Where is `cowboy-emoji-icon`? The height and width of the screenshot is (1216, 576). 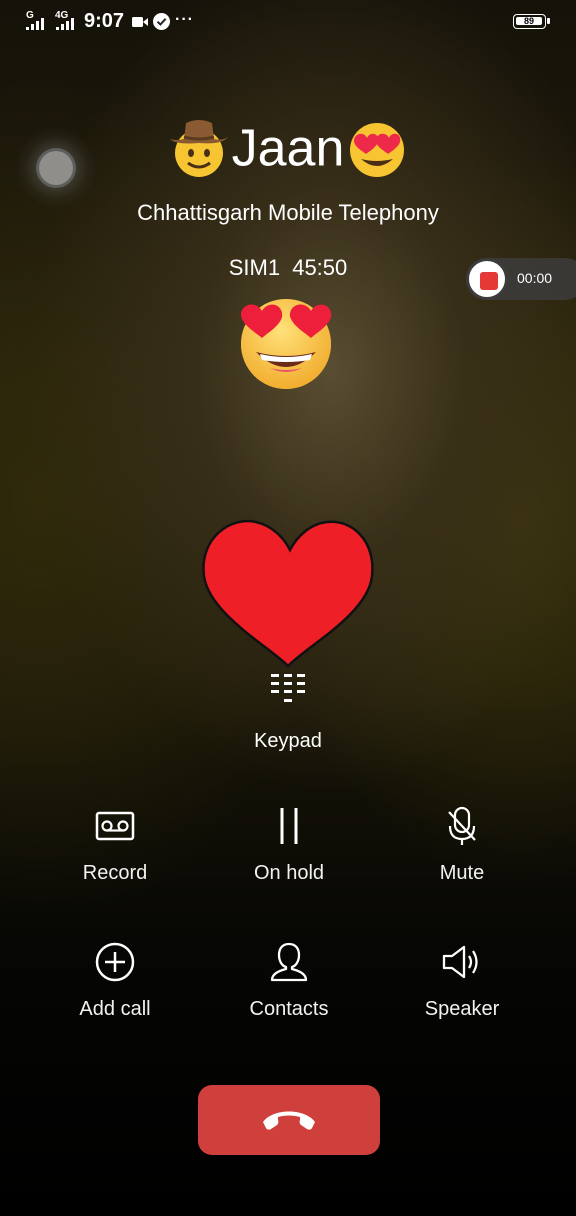 cowboy-emoji-icon is located at coordinates (198, 149).